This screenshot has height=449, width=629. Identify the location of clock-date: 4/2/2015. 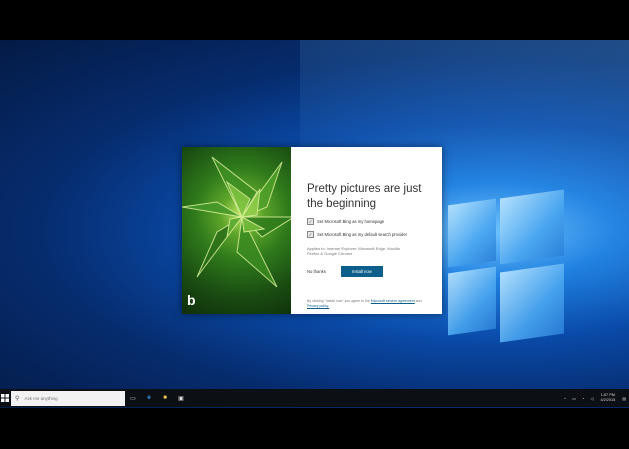
(608, 400).